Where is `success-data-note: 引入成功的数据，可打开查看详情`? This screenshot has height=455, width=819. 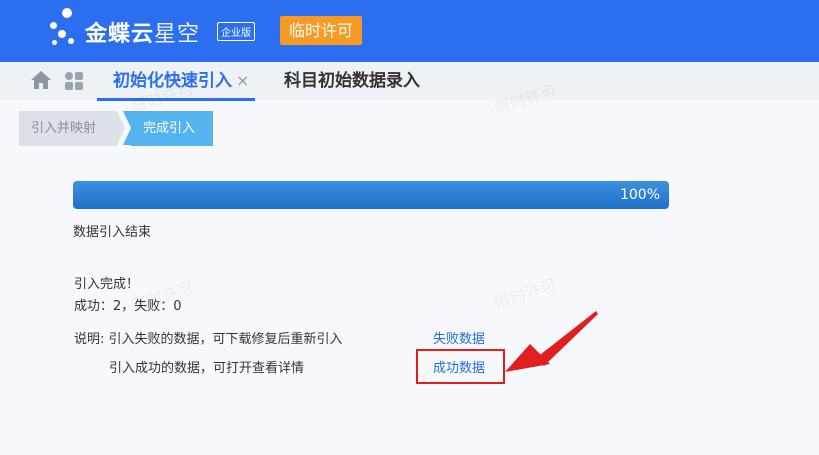
success-data-note: 引入成功的数据，可打开查看详情 is located at coordinates (207, 368).